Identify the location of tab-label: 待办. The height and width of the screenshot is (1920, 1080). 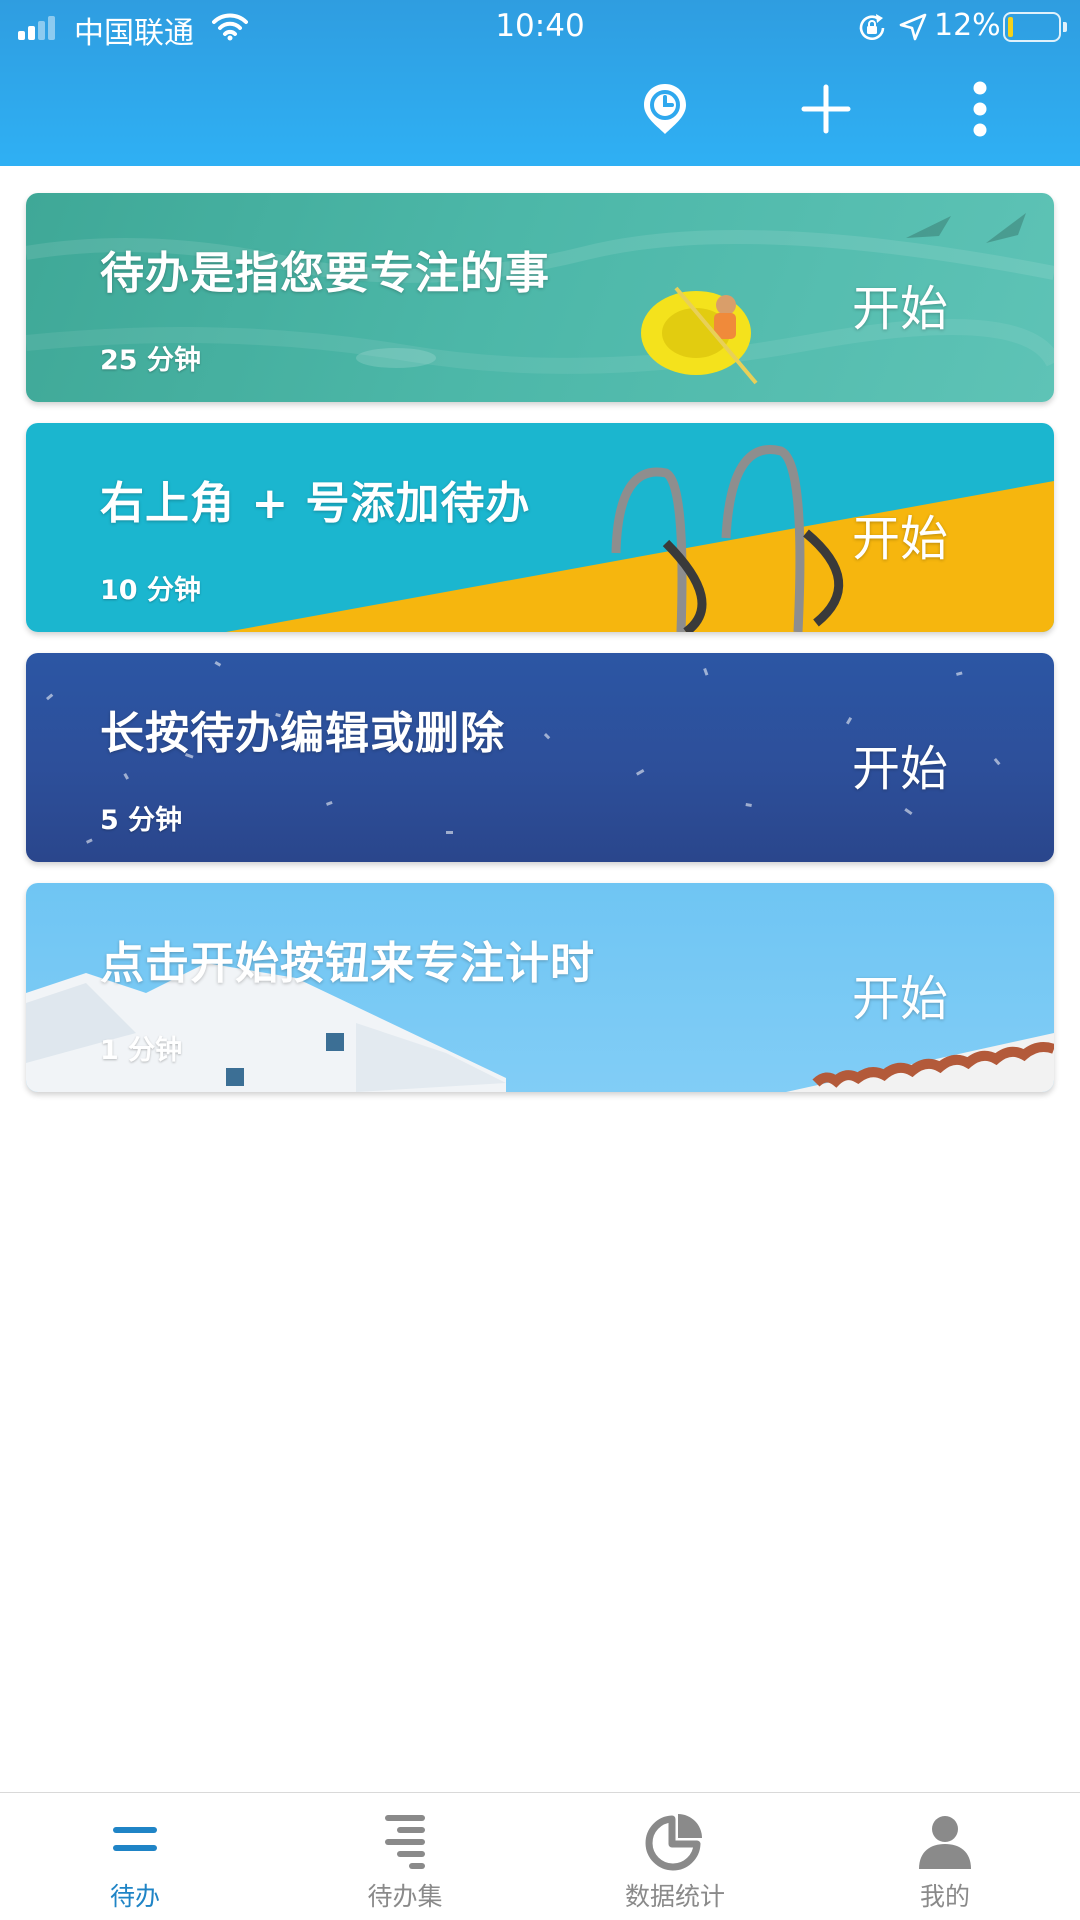
(134, 1896).